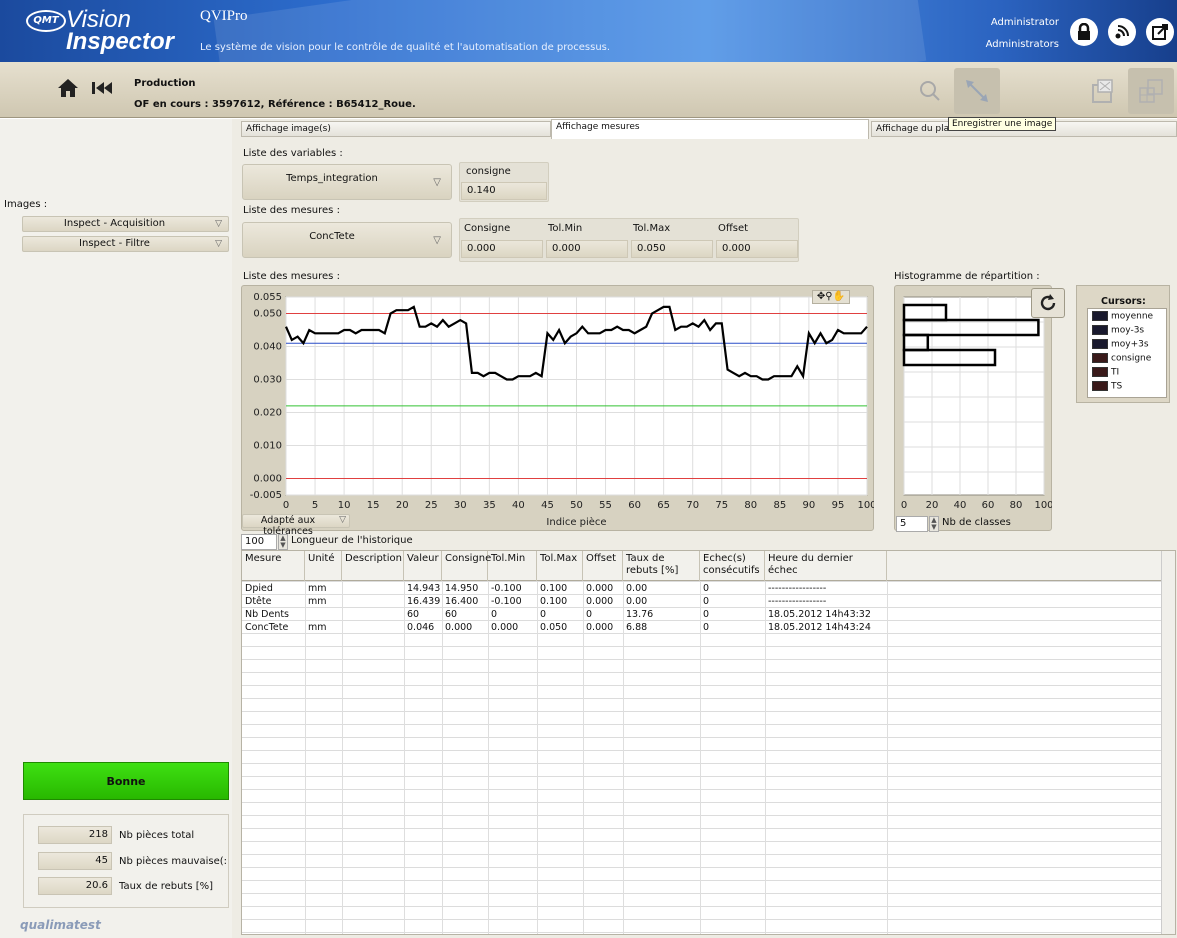  What do you see at coordinates (974, 396) in the screenshot?
I see `histogram-plot-area` at bounding box center [974, 396].